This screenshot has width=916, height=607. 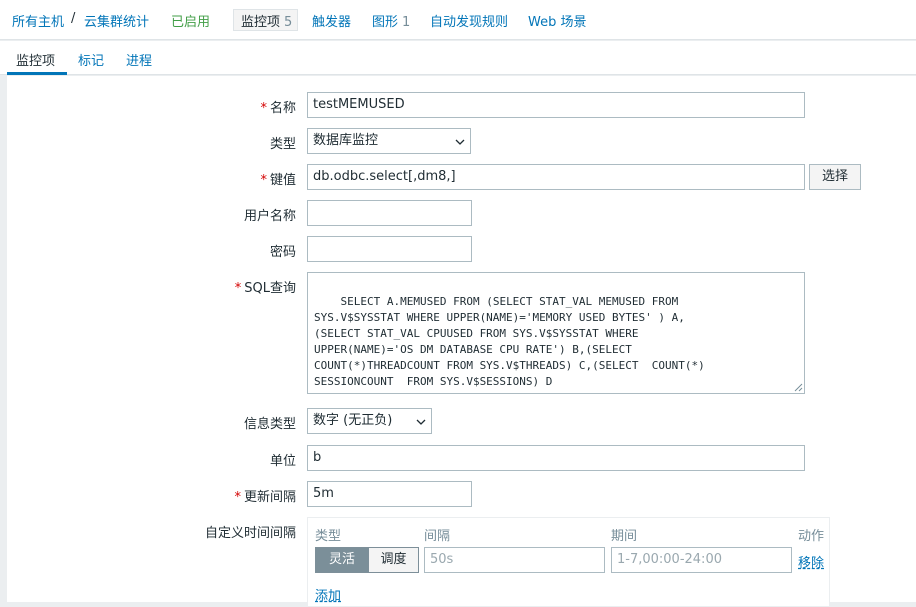 I want to click on nav-discovery-rules: 自动发现规则, so click(x=469, y=20).